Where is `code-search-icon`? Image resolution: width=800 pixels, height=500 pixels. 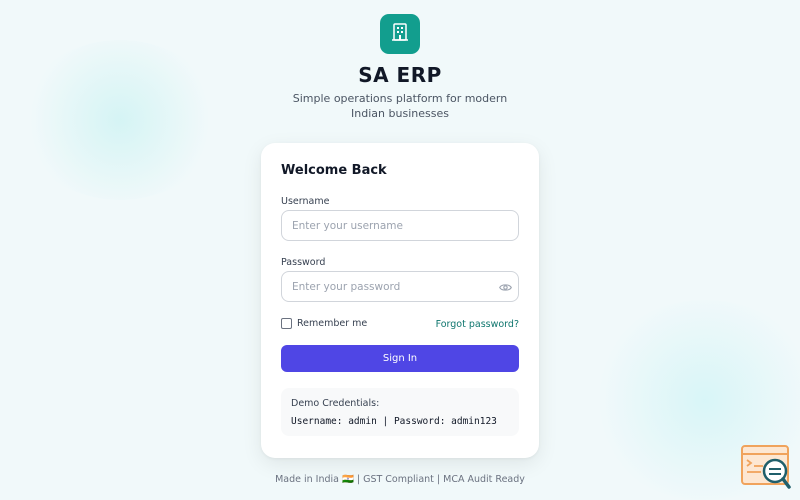
code-search-icon is located at coordinates (766, 467).